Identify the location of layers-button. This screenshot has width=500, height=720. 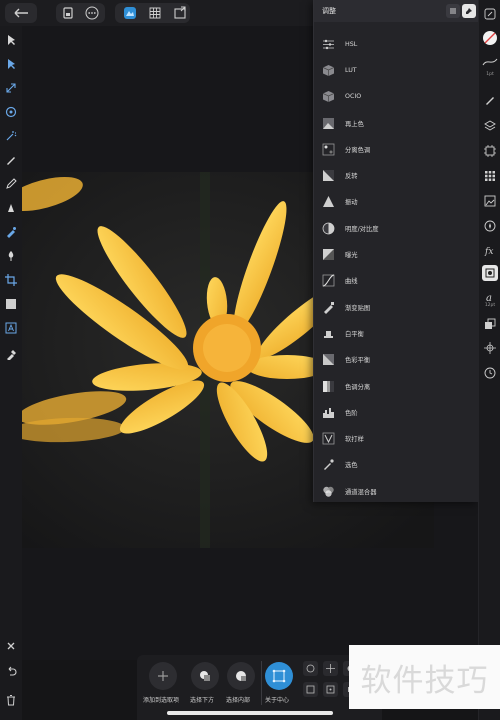
(490, 126).